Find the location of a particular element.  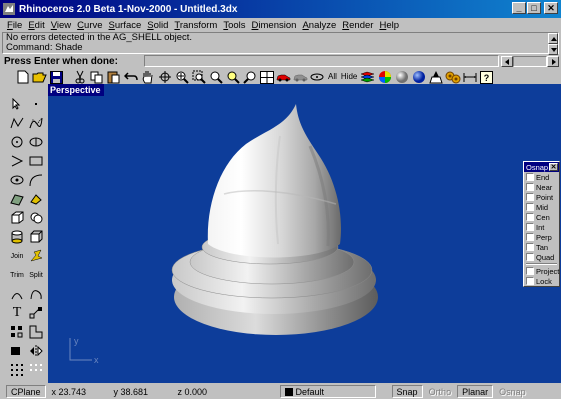

curve-icon is located at coordinates (36, 123).